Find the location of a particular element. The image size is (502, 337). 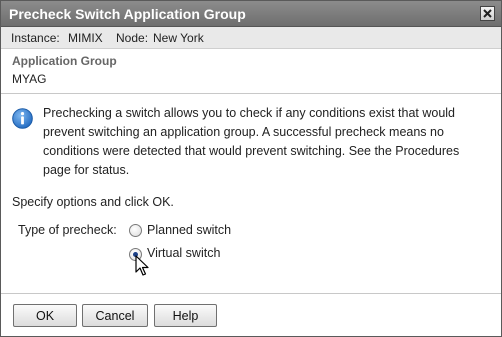

planned-switch-radio is located at coordinates (135, 230).